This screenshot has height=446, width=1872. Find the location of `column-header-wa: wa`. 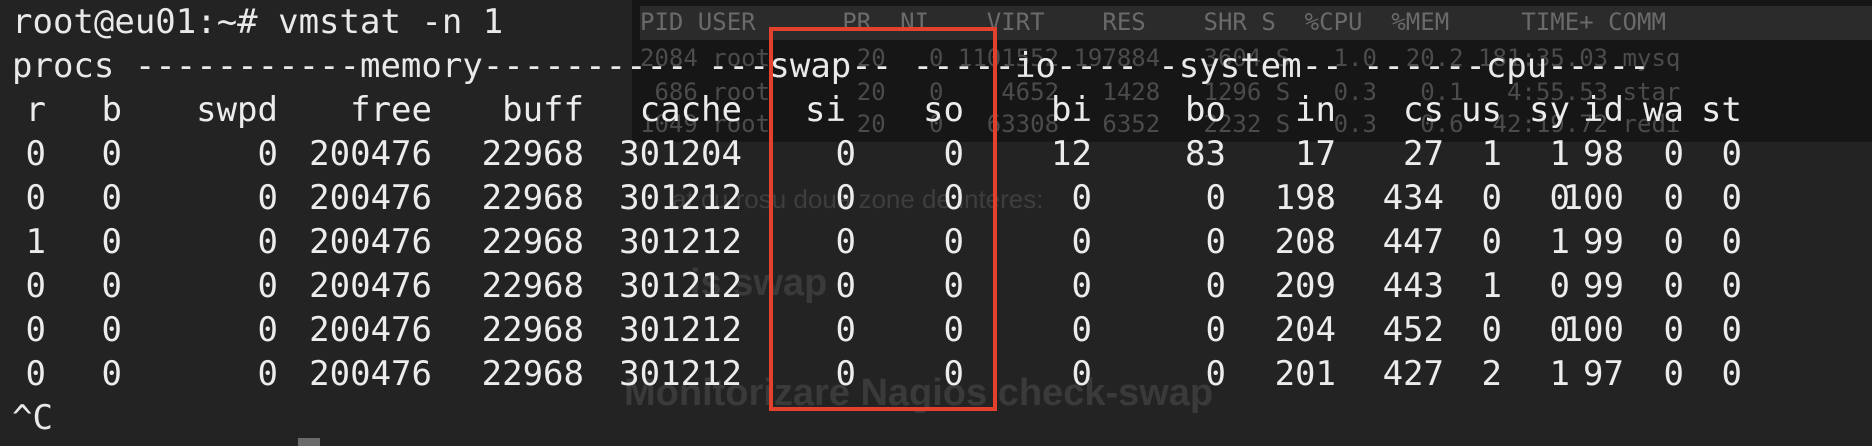

column-header-wa: wa is located at coordinates (1663, 110).